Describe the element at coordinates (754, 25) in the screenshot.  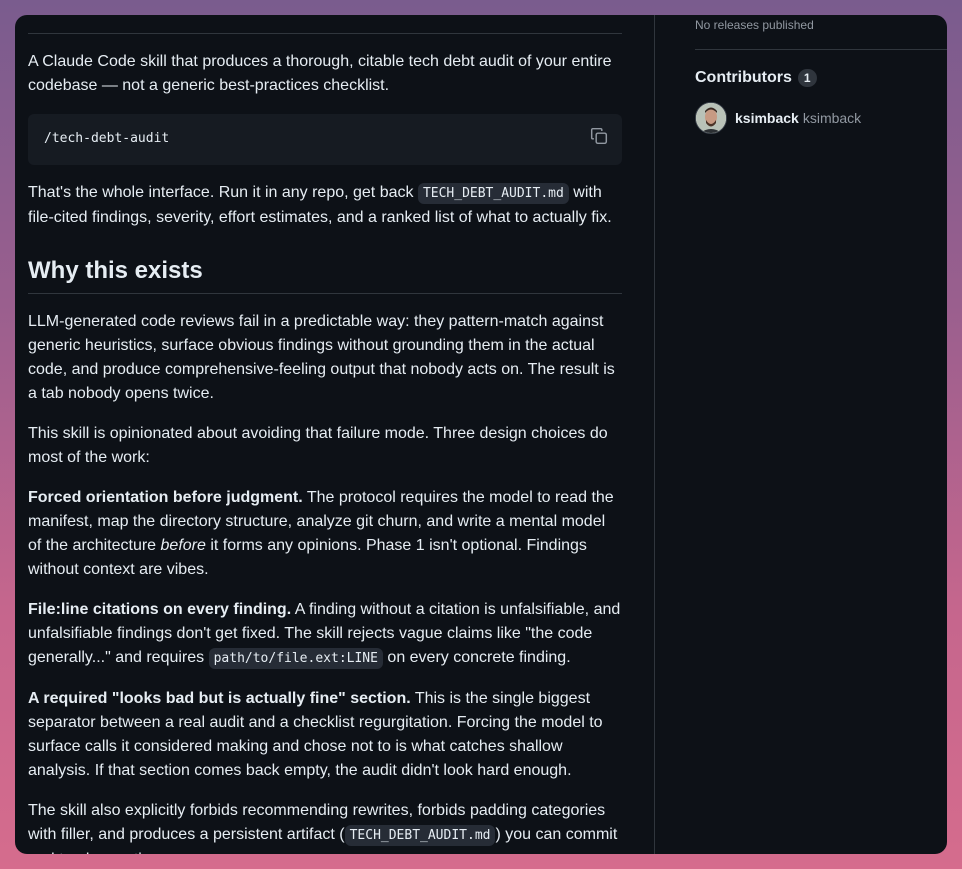
I see `releases-status: No releases published` at that location.